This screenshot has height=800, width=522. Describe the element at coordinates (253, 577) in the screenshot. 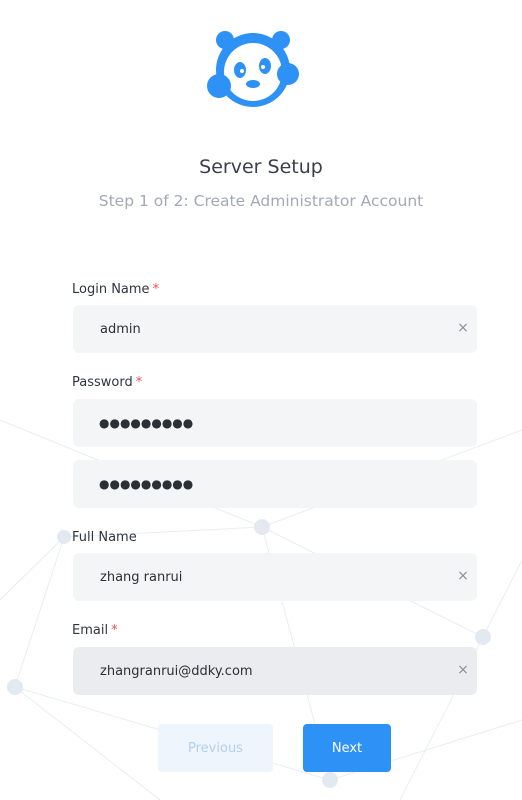

I see `full-name-input` at that location.